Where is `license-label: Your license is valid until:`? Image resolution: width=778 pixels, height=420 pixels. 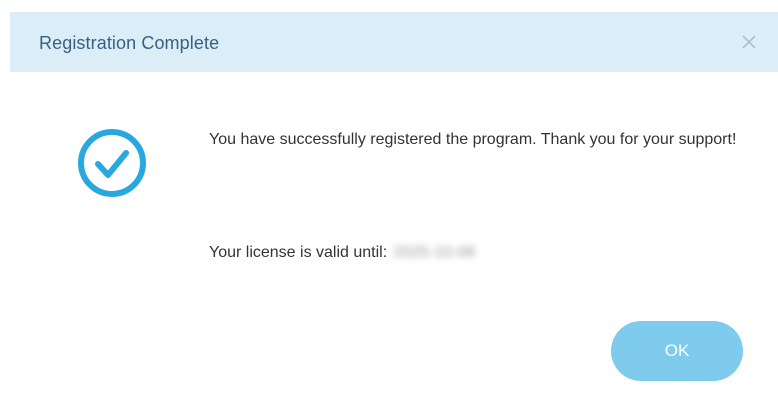 license-label: Your license is valid until: is located at coordinates (298, 252).